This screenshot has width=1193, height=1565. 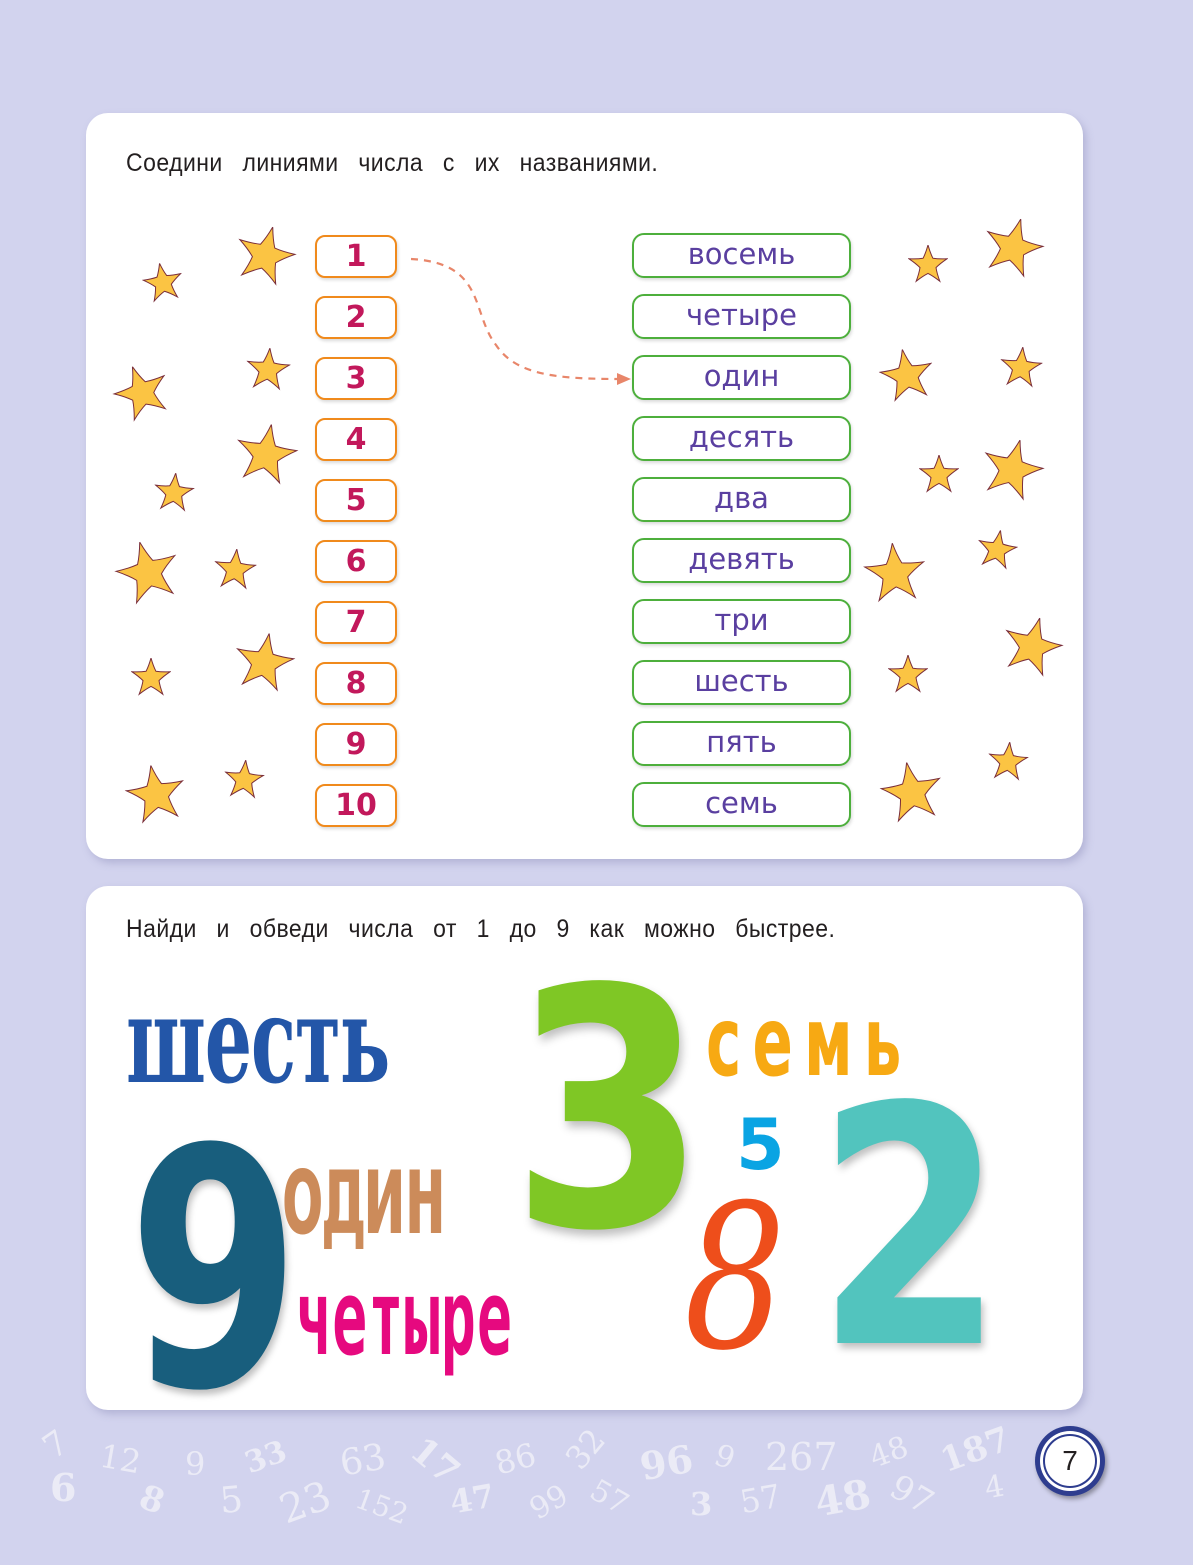 I want to click on background-number: 96, so click(x=666, y=1462).